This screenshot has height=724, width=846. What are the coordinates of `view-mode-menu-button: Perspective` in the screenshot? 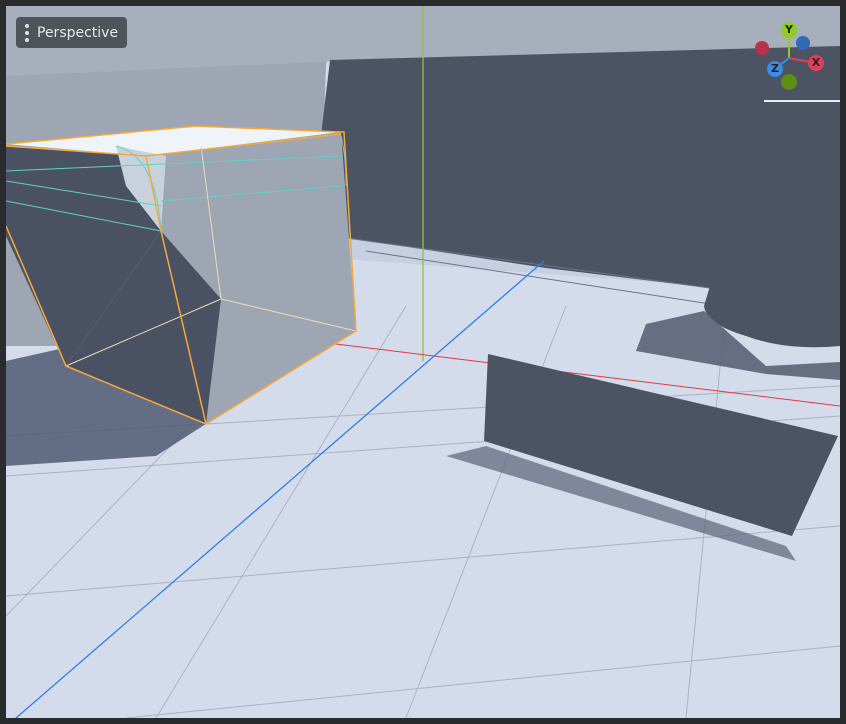 It's located at (72, 32).